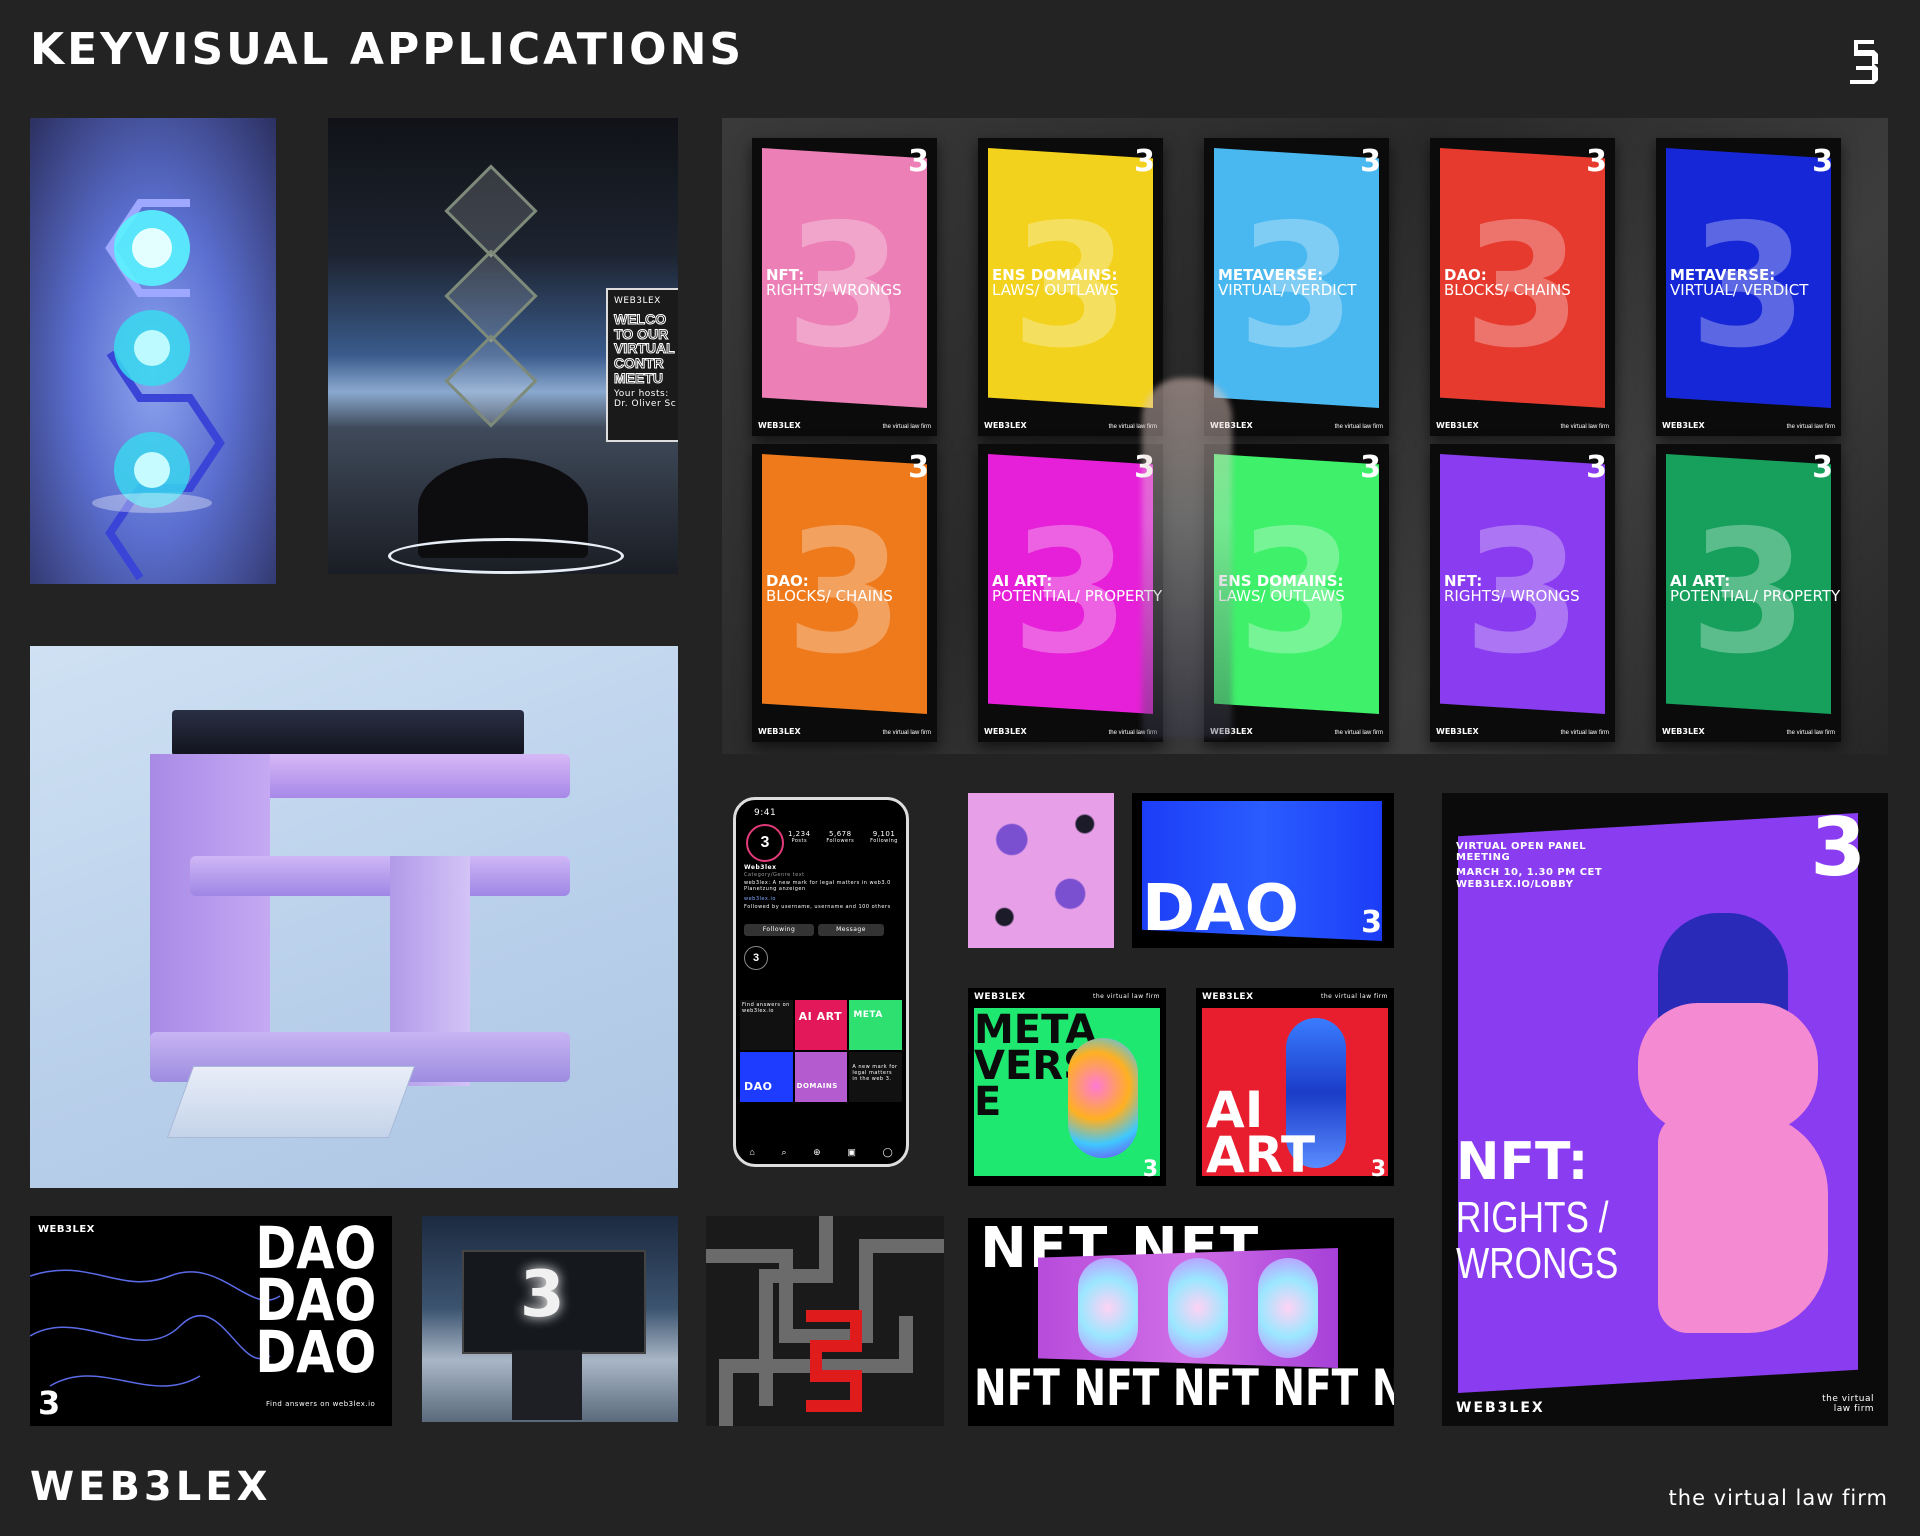 This screenshot has width=1920, height=1536. I want to click on nft-repeat-card: NFT NFT NFT NFT NFT NFT NFT, so click(1181, 1322).